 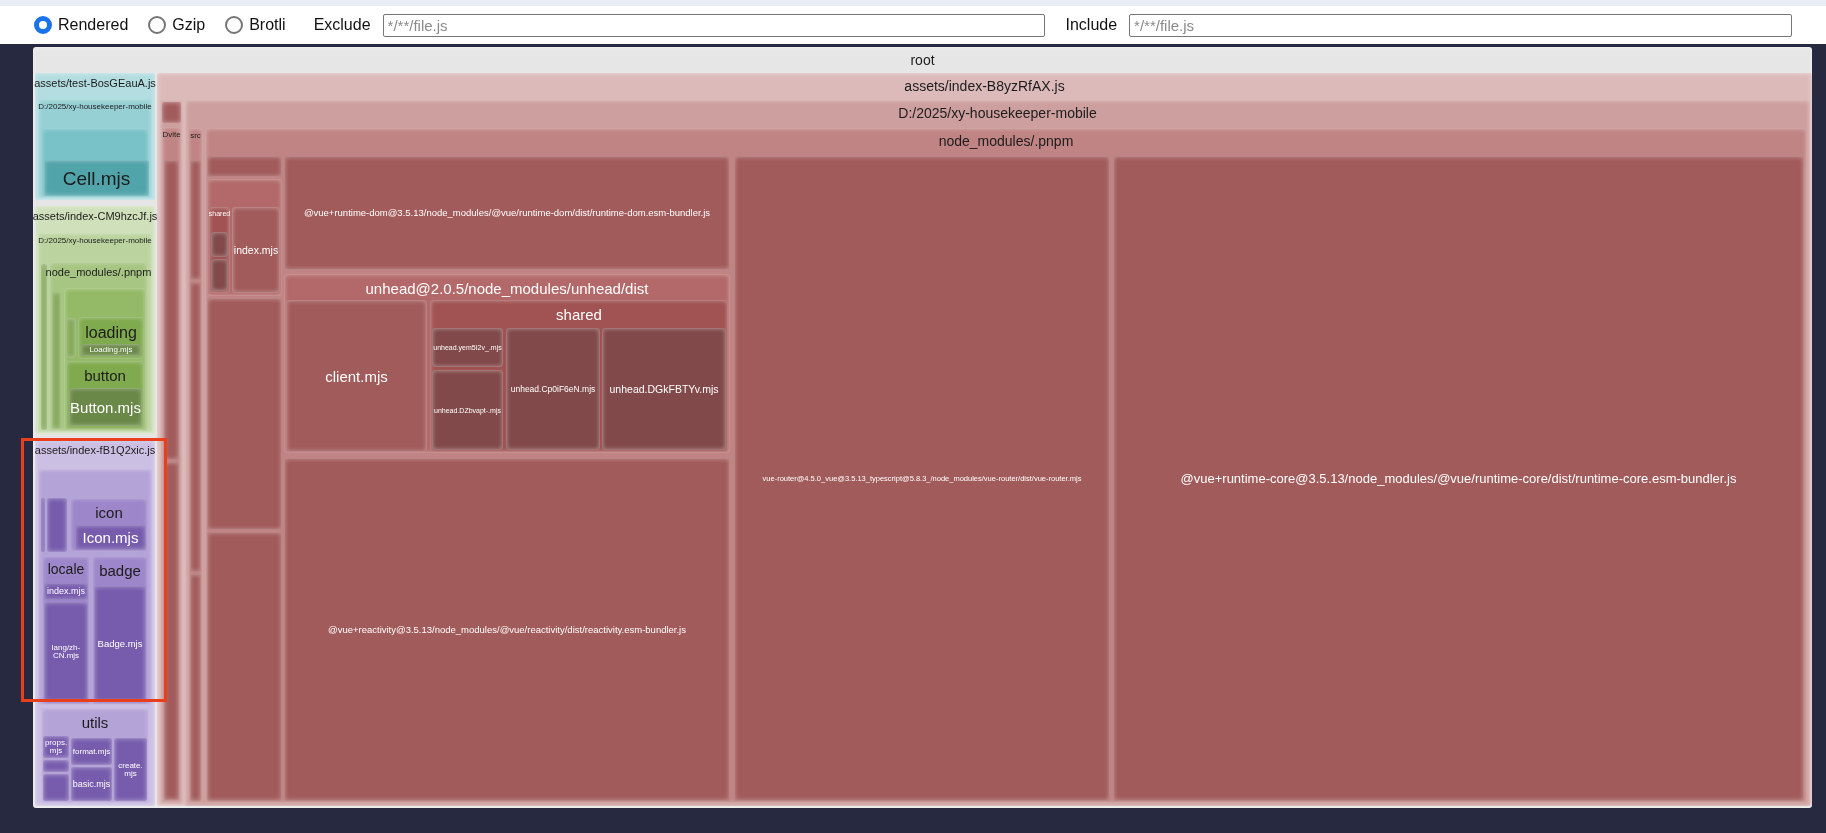 I want to click on module-tile: format.mjs, so click(x=91, y=751).